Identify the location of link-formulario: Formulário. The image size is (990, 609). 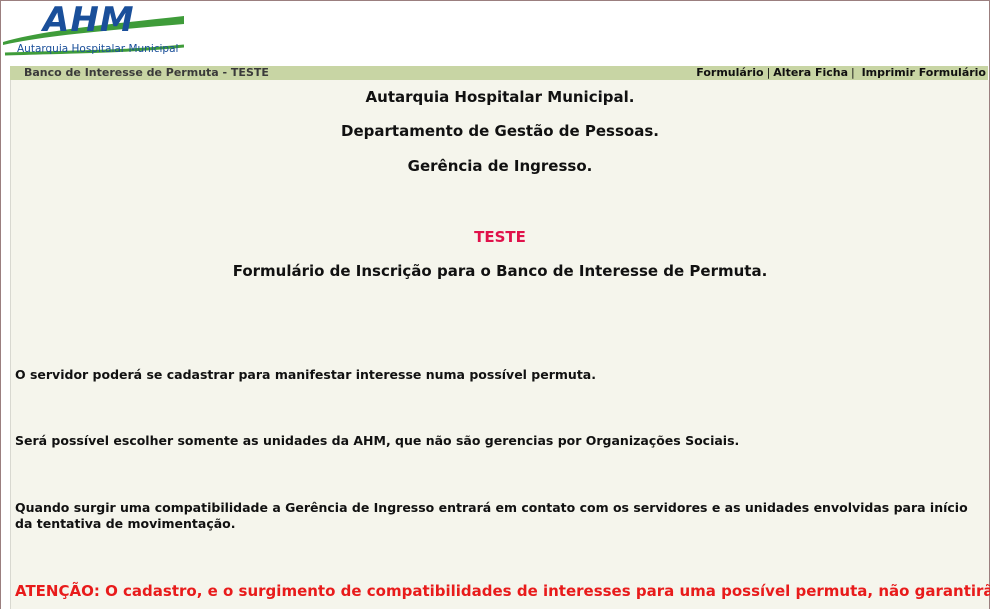
(729, 72).